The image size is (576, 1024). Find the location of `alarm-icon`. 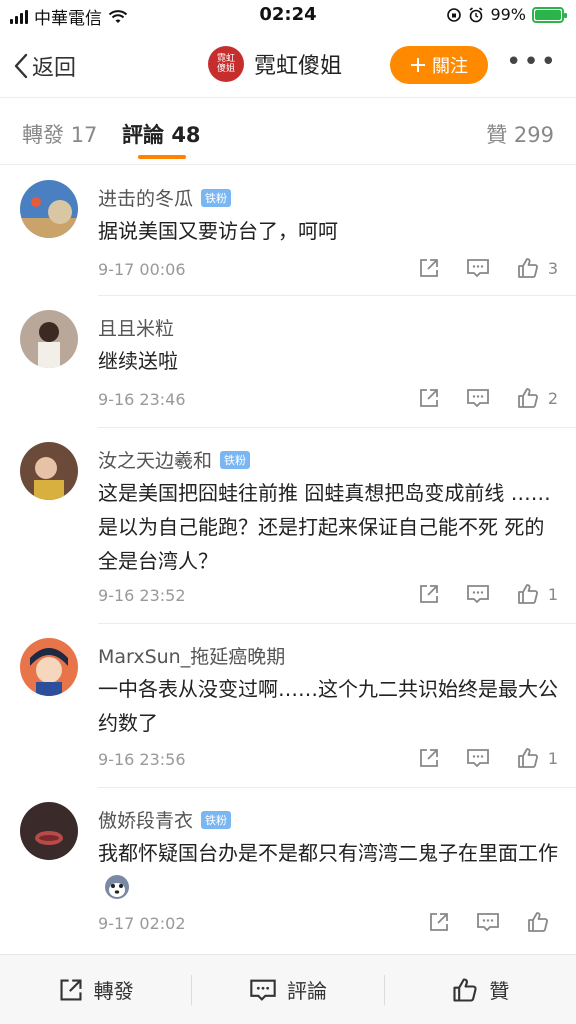

alarm-icon is located at coordinates (476, 14).